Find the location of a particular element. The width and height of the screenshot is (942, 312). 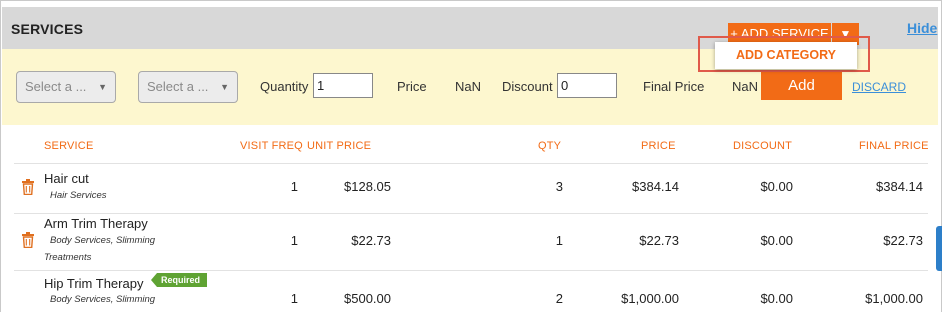

service-name: Hip Trim Therapy is located at coordinates (94, 283).